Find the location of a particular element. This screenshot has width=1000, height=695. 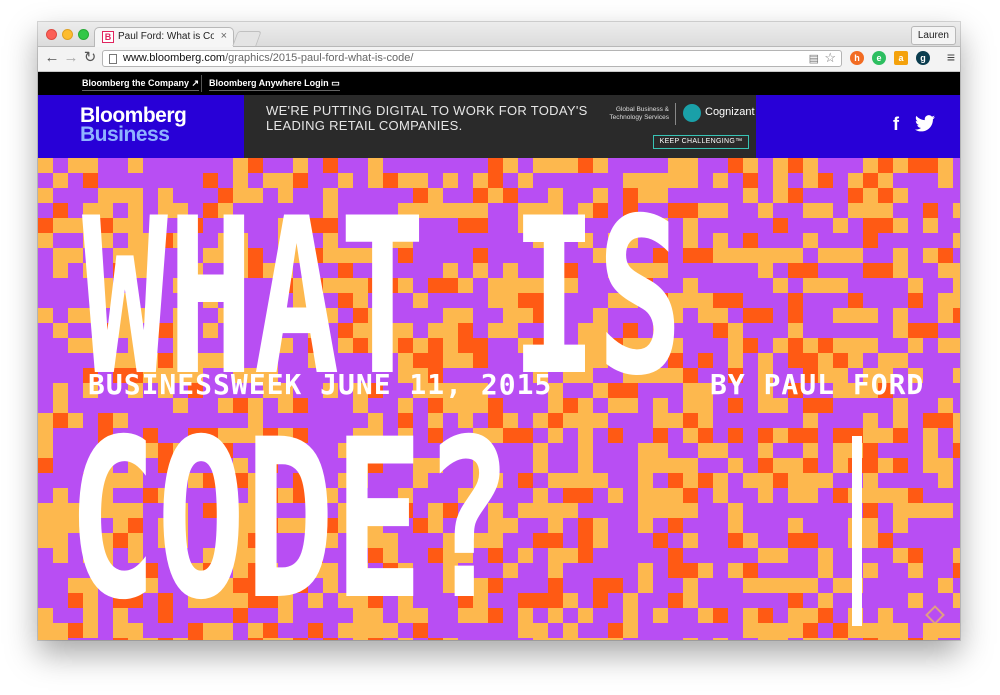

new-tab-button is located at coordinates (247, 38).